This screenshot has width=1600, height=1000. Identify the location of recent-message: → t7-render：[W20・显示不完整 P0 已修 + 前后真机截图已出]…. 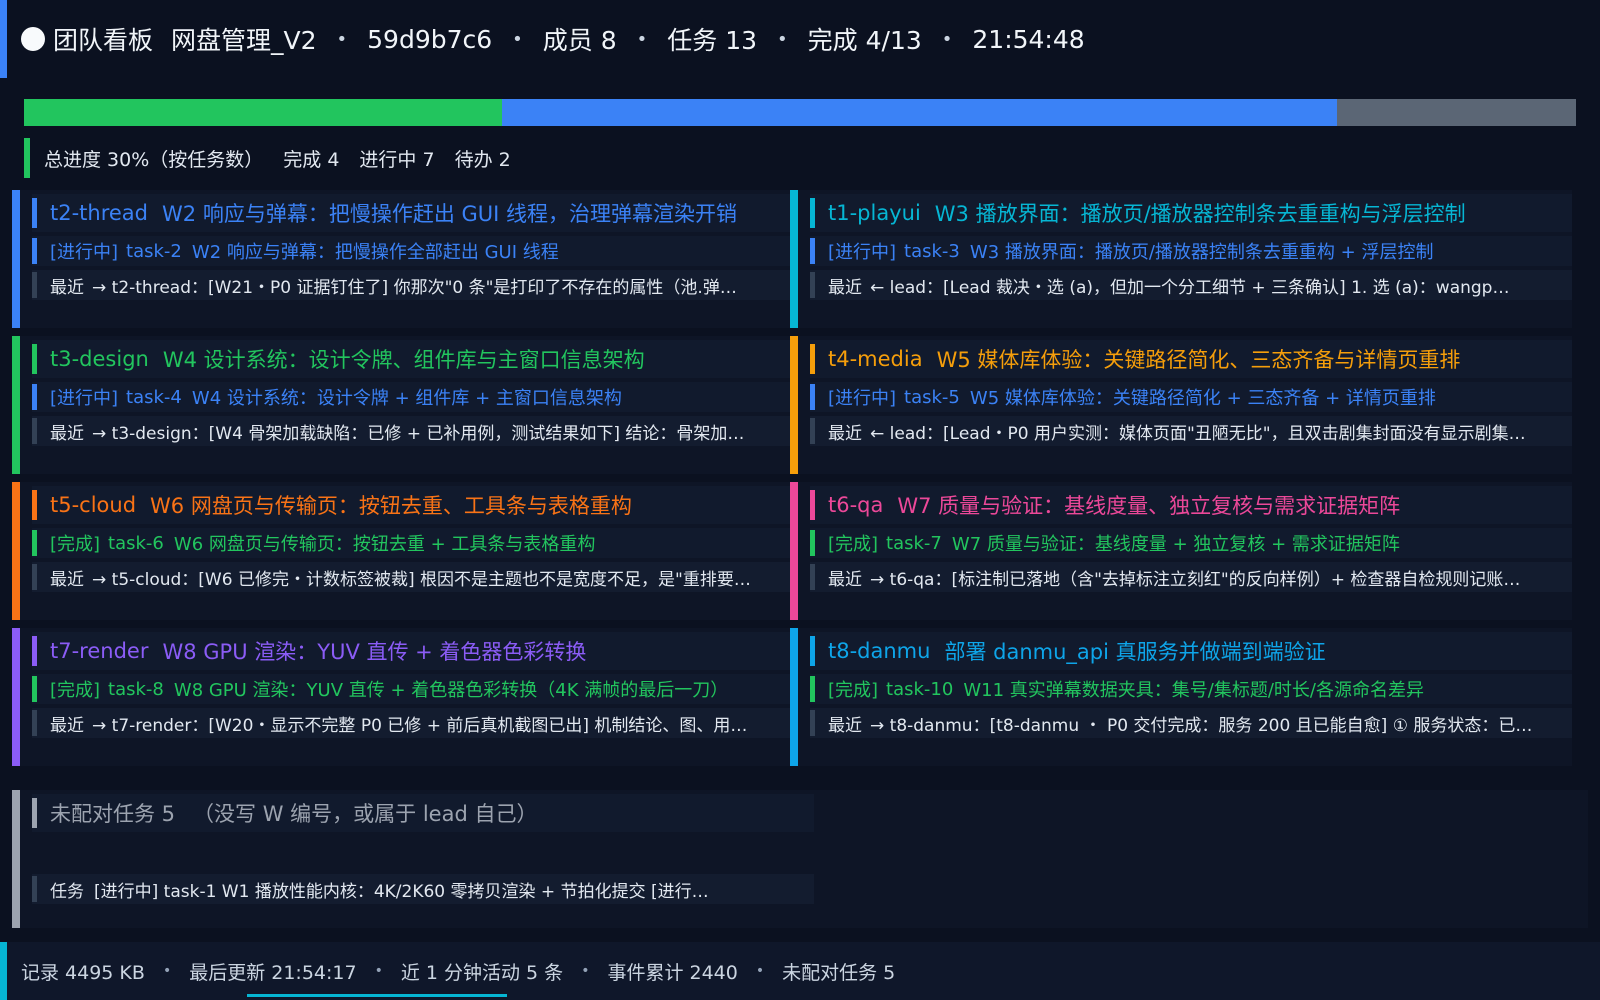
(420, 725).